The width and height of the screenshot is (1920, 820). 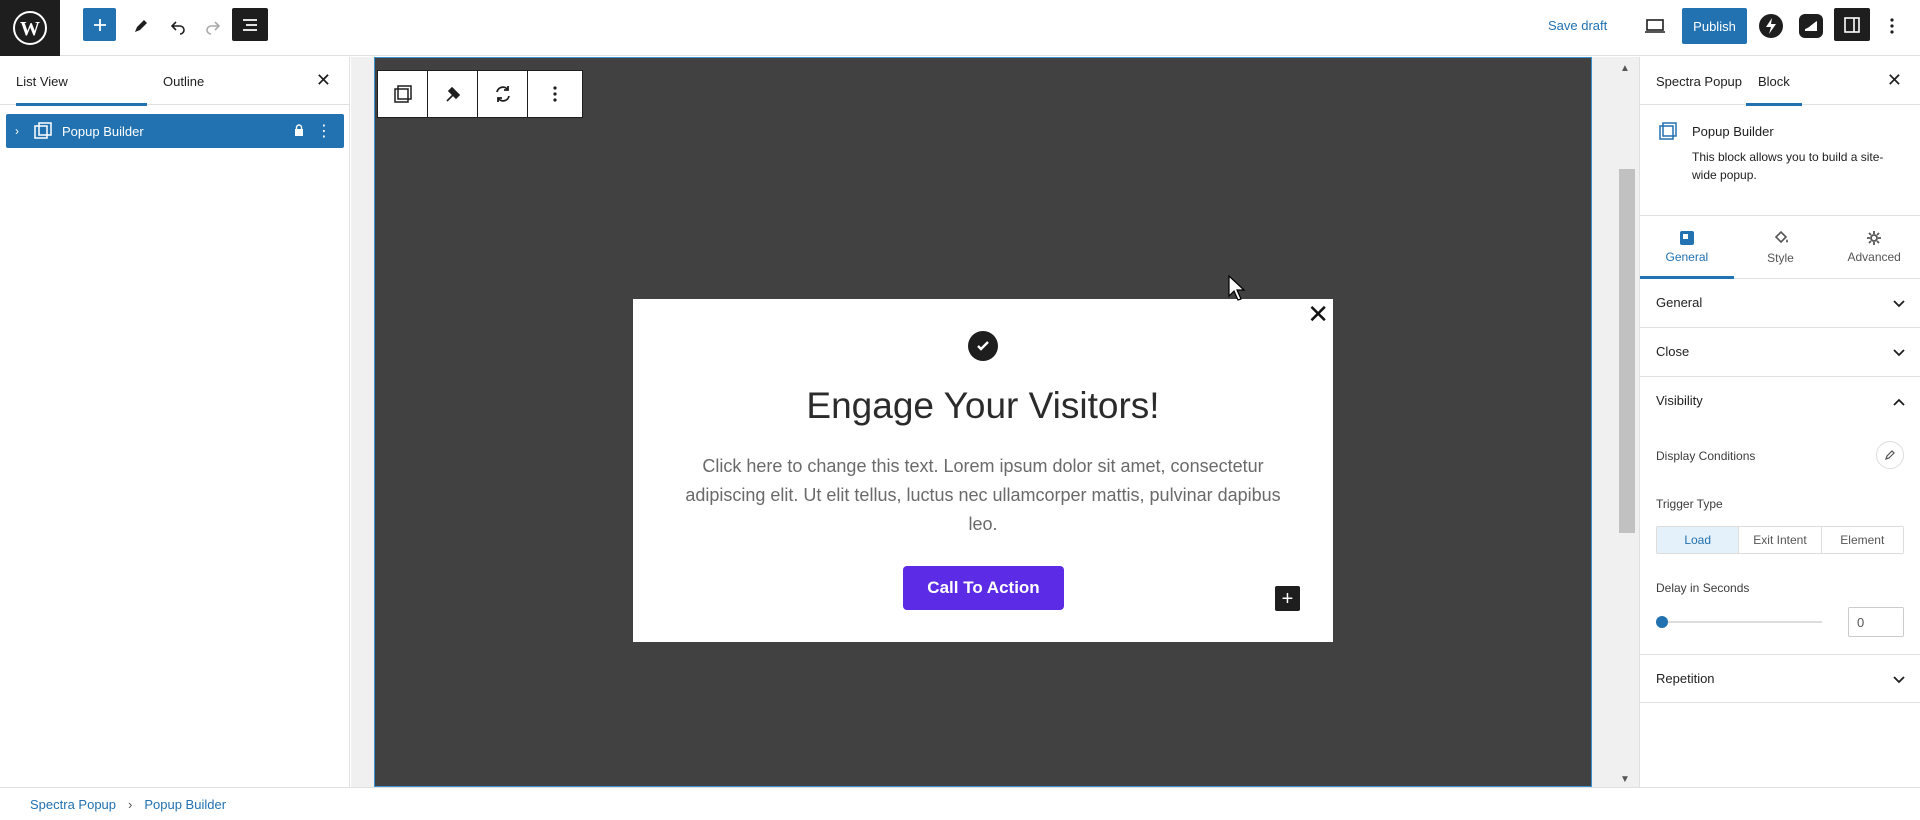 I want to click on panel-close: Close, so click(x=1780, y=352).